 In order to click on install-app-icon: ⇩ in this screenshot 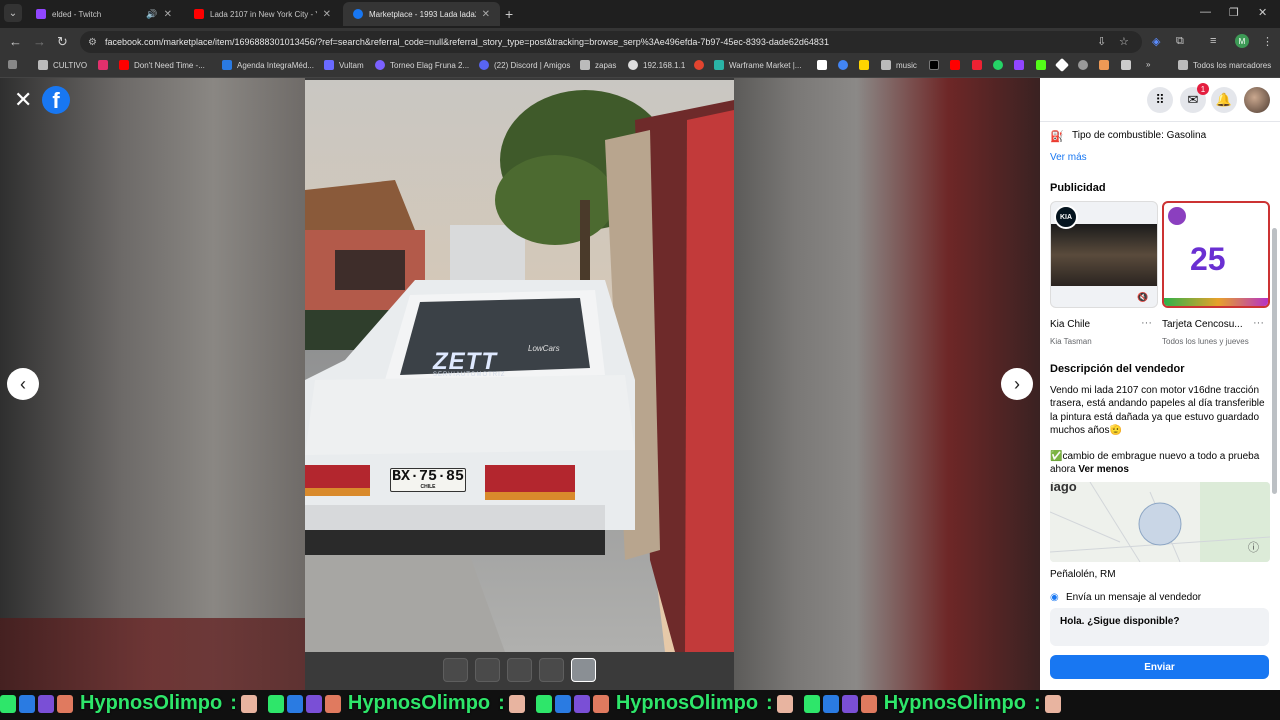, I will do `click(1101, 41)`.